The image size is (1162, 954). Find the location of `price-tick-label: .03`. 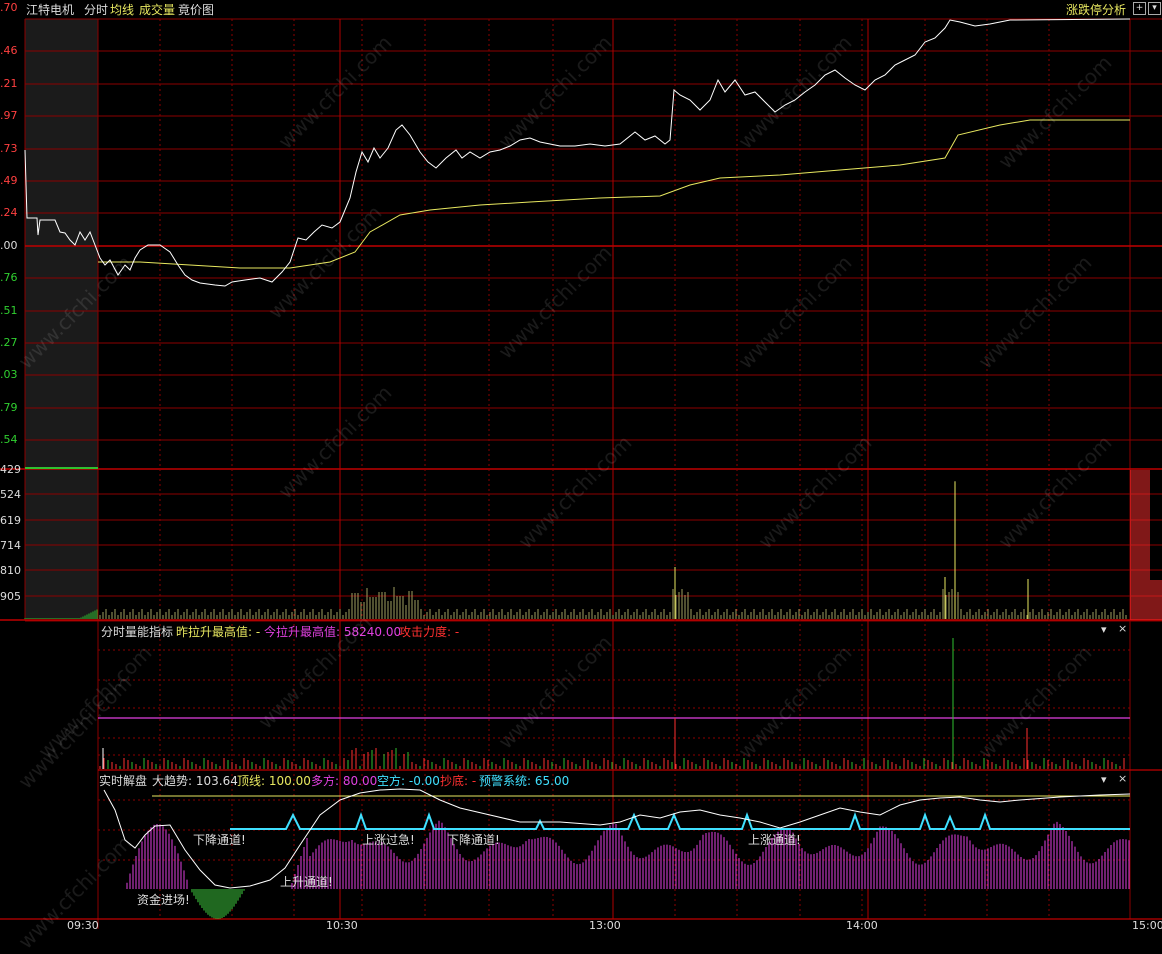

price-tick-label: .03 is located at coordinates (9, 374).